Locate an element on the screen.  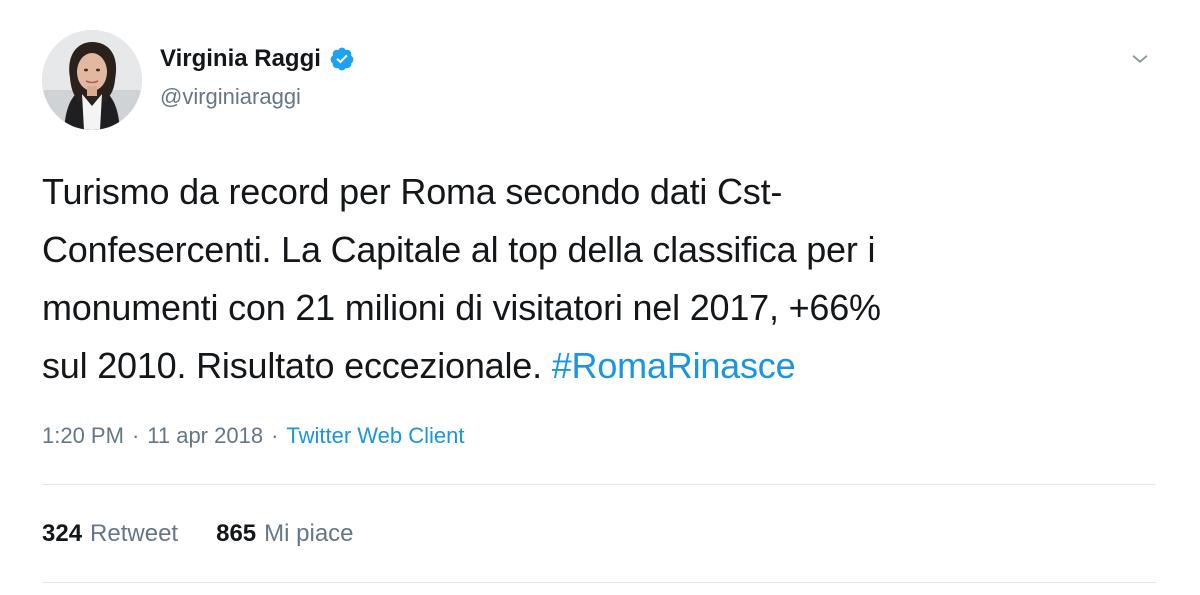
chevron-down-icon is located at coordinates (1140, 59).